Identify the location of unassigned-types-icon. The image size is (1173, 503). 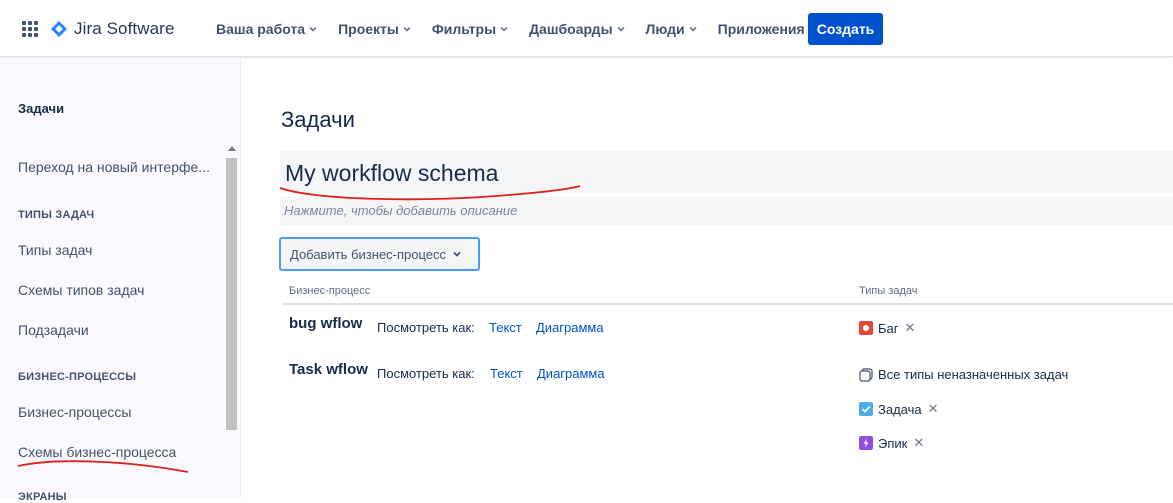
(866, 374).